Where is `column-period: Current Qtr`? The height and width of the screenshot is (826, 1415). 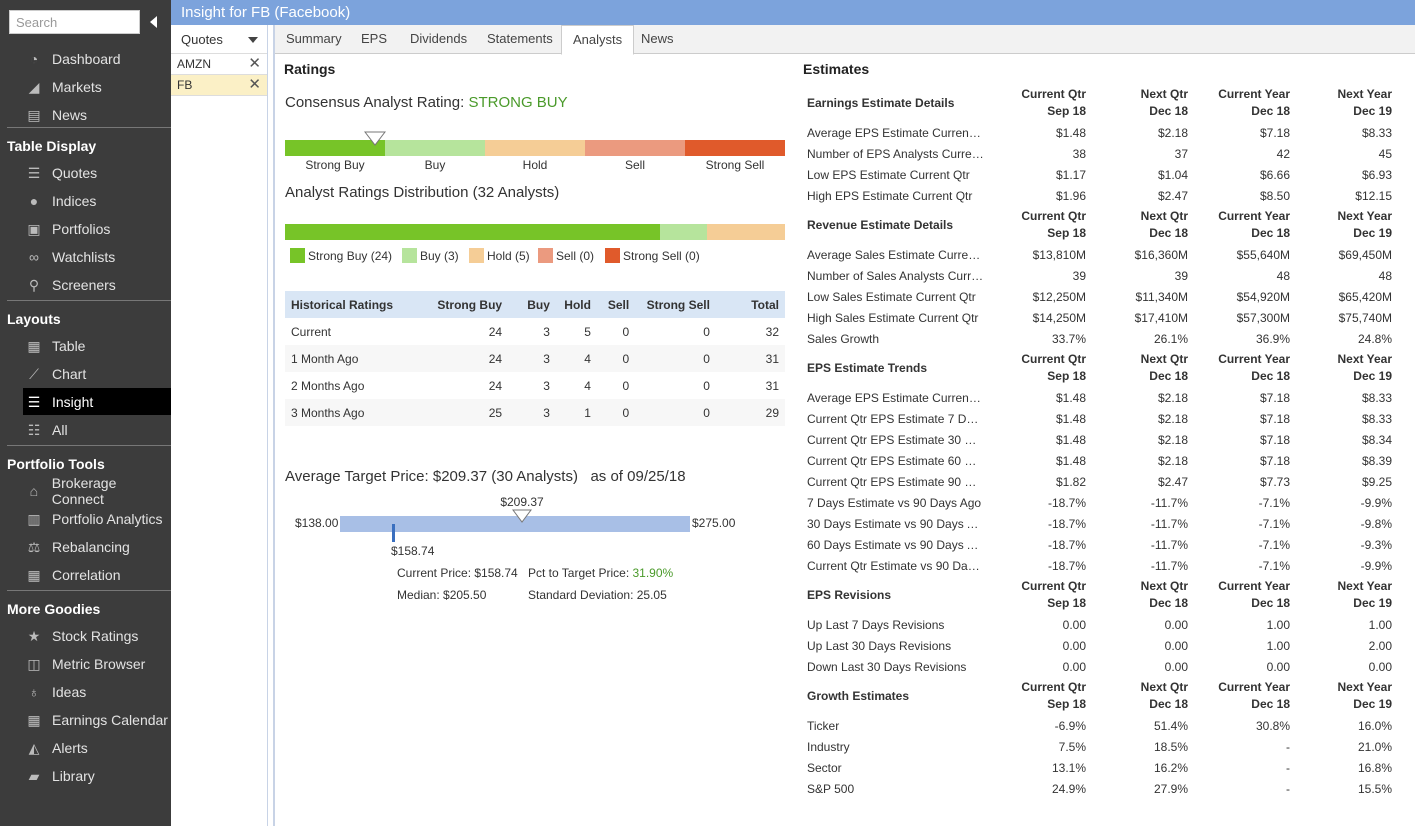
column-period: Current Qtr is located at coordinates (1053, 359).